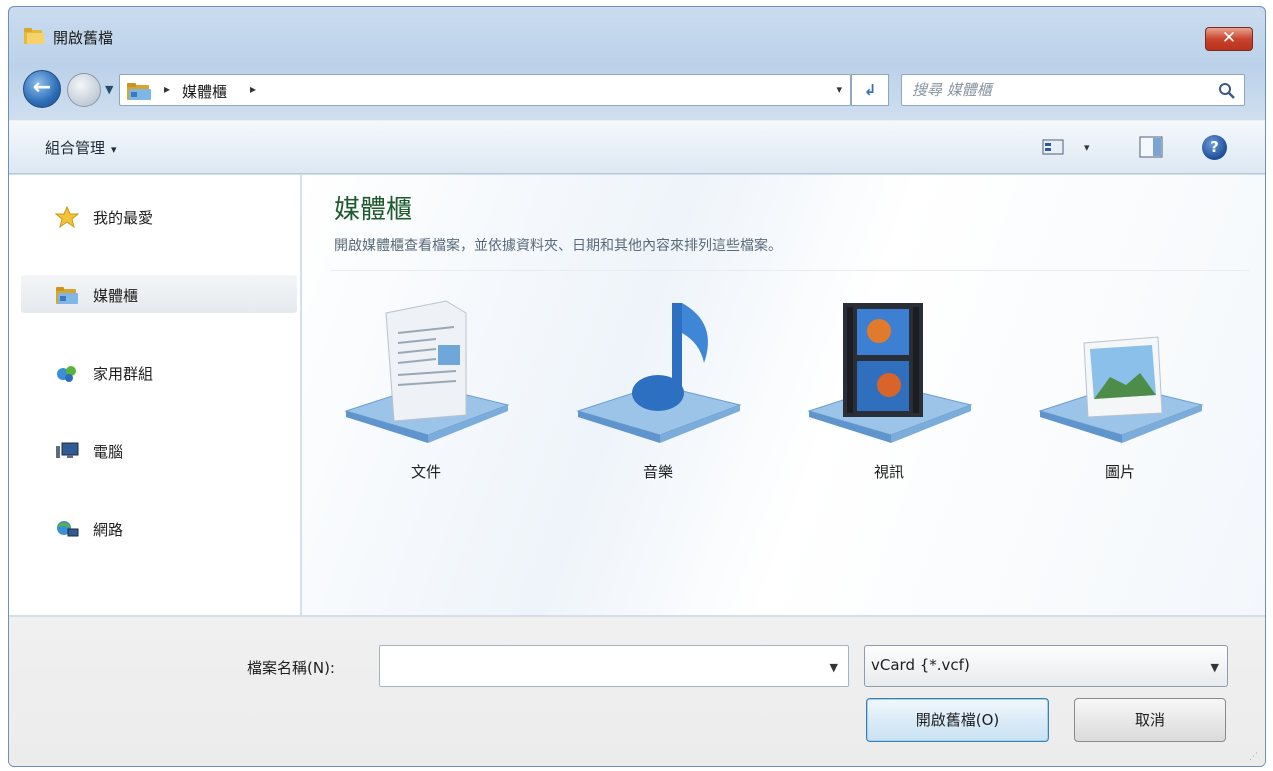 Image resolution: width=1273 pixels, height=771 pixels. Describe the element at coordinates (159, 216) in the screenshot. I see `nav-item-favorites: 我的最愛` at that location.